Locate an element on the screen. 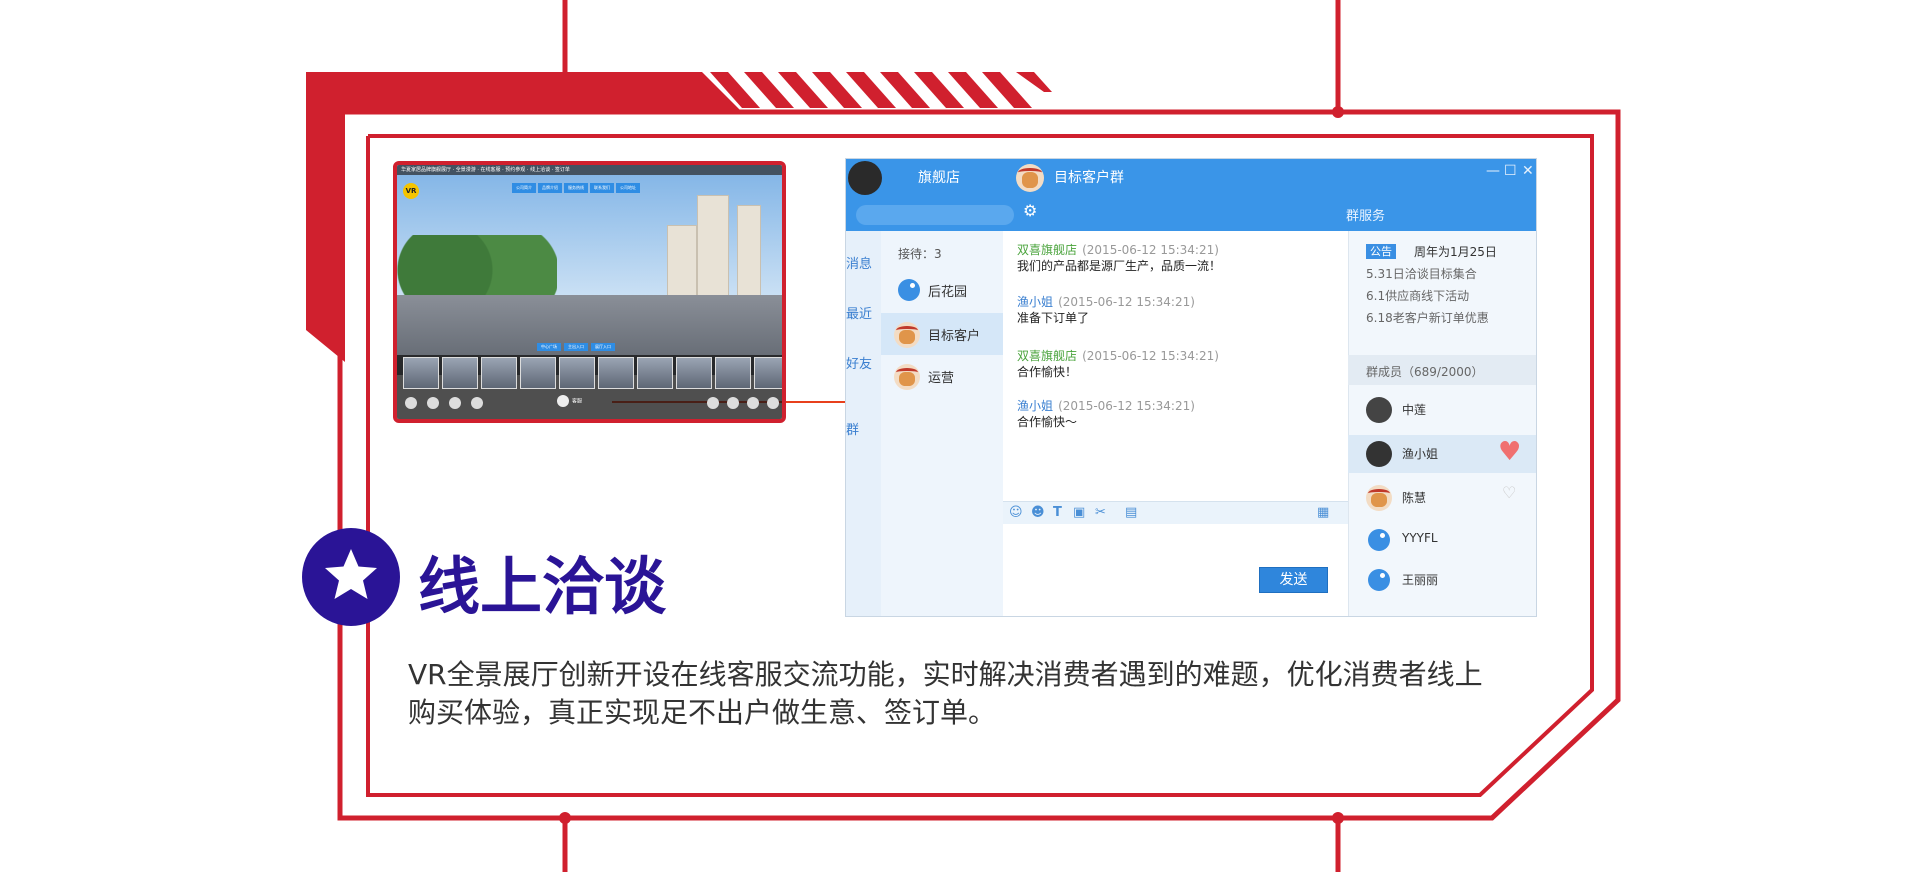 The width and height of the screenshot is (1920, 872). receiving-count: 接待：3 is located at coordinates (920, 254).